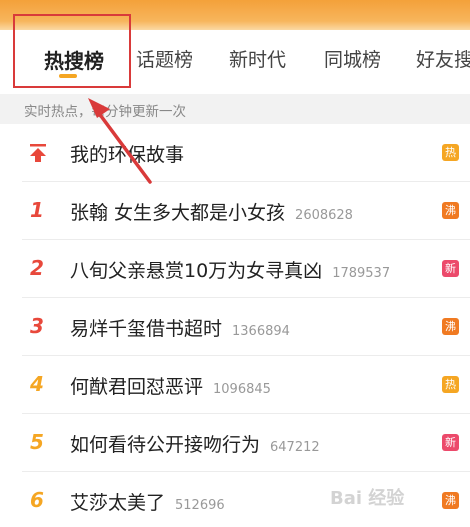 The width and height of the screenshot is (470, 527). What do you see at coordinates (178, 213) in the screenshot?
I see `item-title-text: 张翰 女生多大都是小女孩` at bounding box center [178, 213].